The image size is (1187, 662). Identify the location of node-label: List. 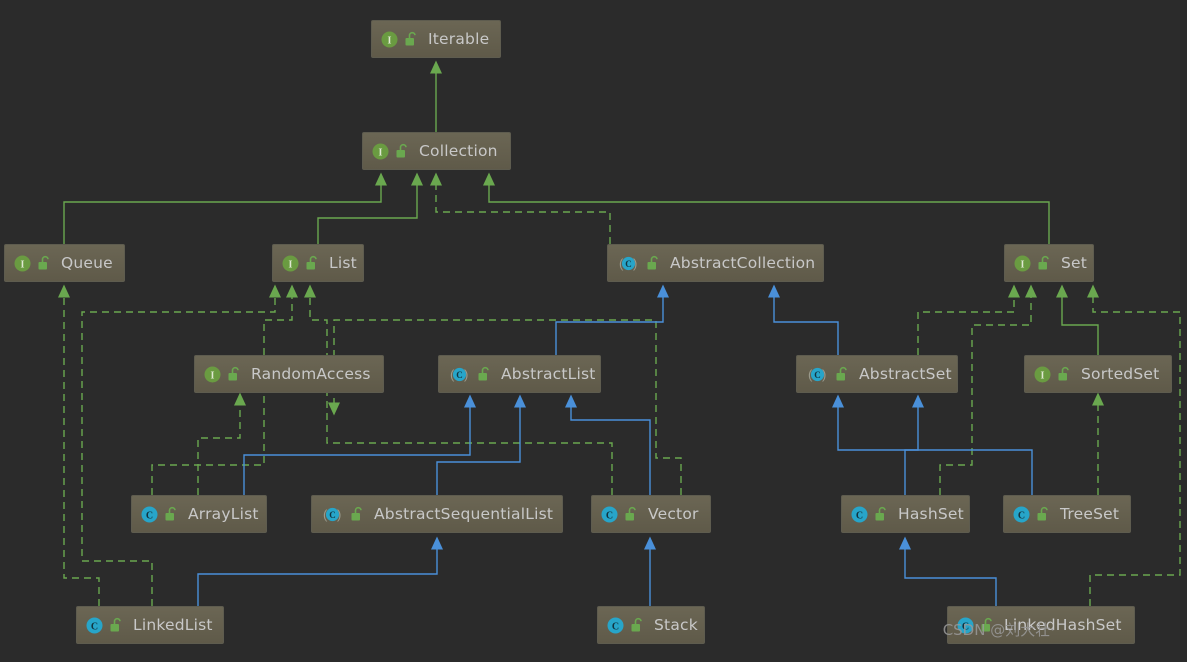
(343, 263).